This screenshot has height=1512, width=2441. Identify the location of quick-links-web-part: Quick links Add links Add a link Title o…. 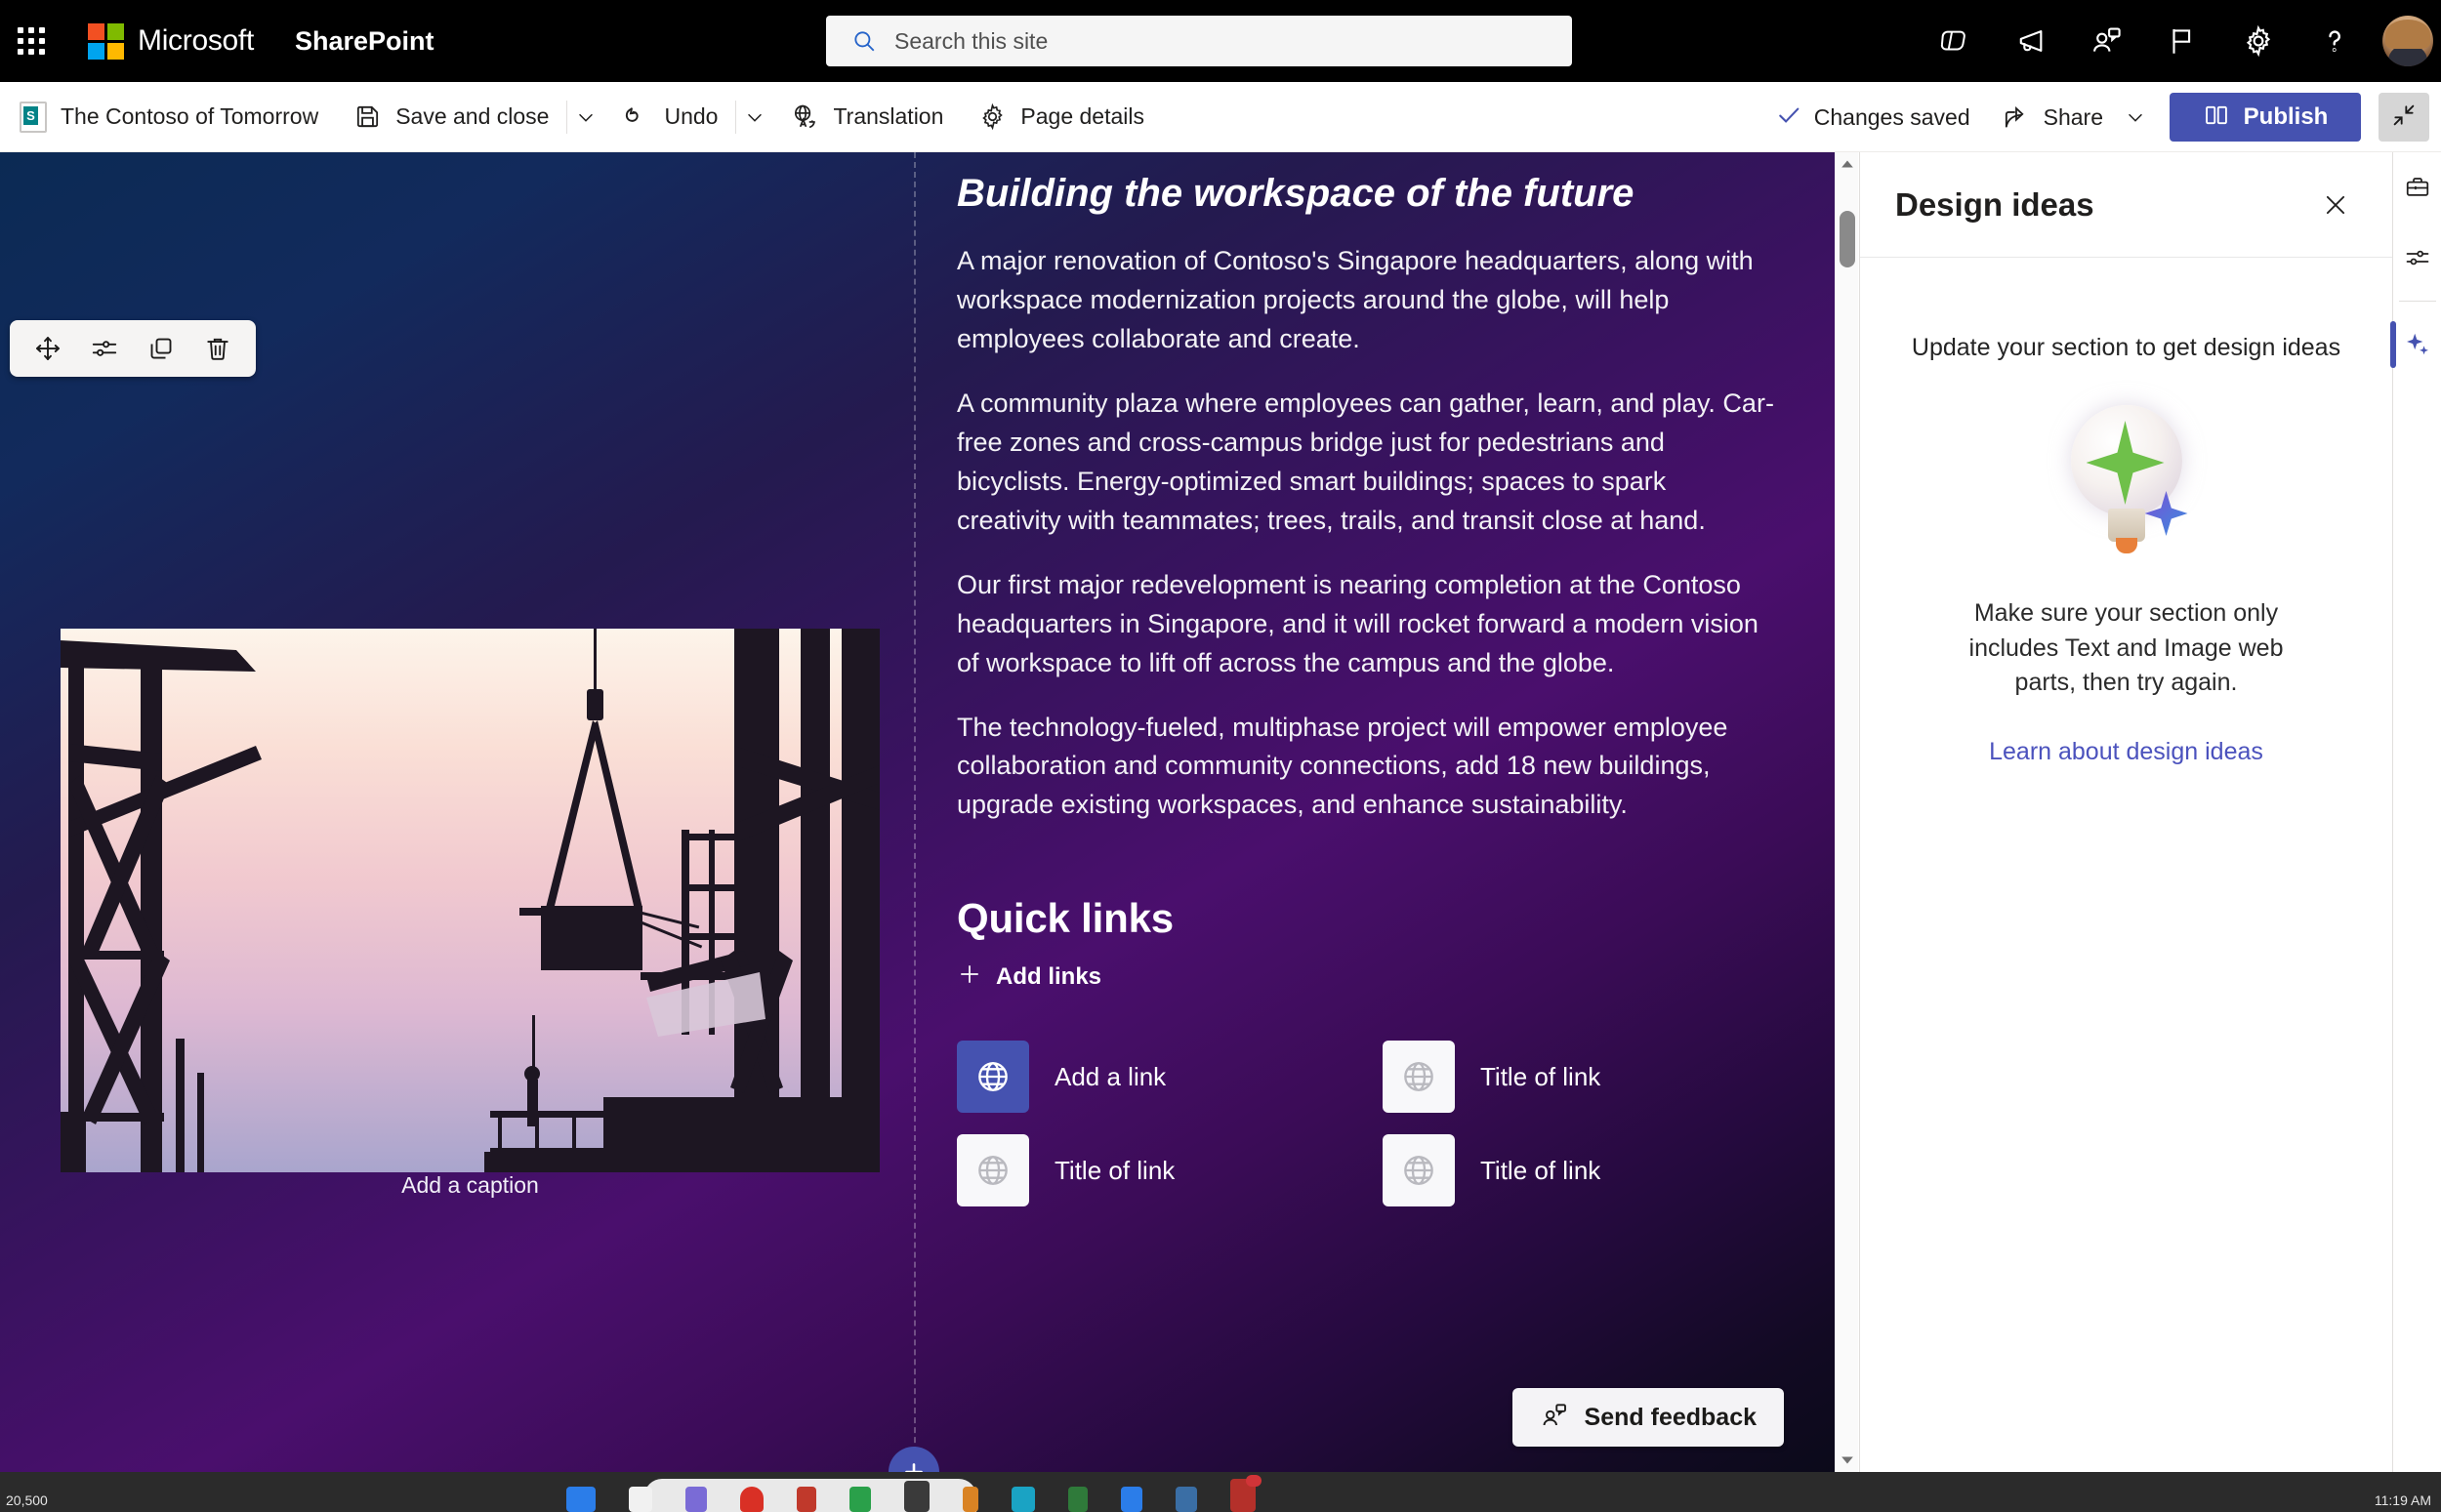
(1367, 1051).